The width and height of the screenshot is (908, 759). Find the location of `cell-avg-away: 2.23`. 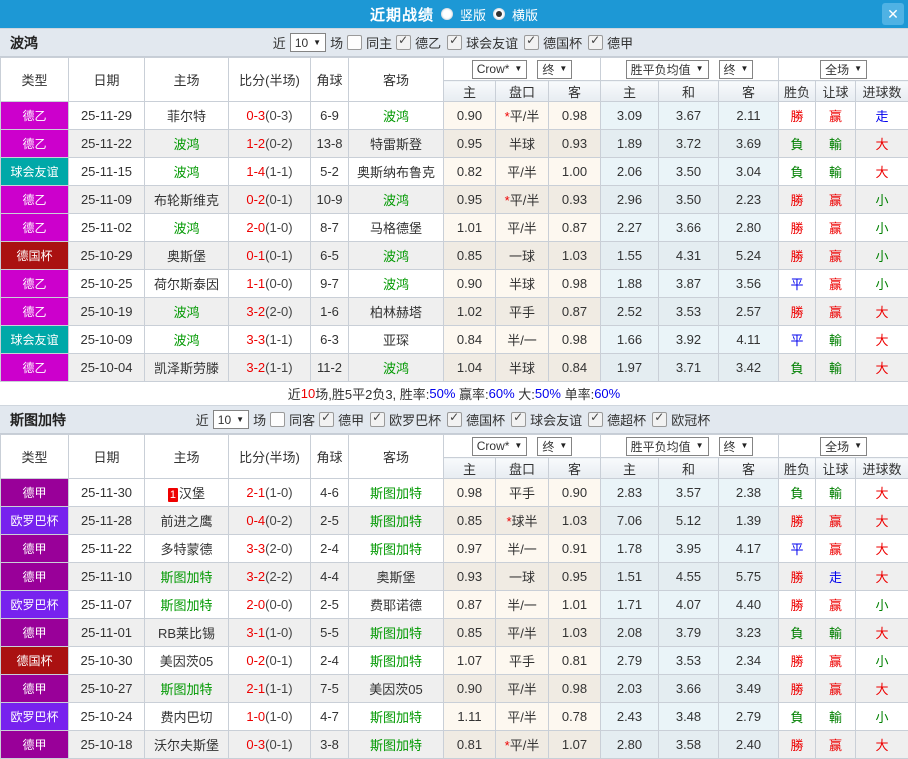

cell-avg-away: 2.23 is located at coordinates (749, 200).